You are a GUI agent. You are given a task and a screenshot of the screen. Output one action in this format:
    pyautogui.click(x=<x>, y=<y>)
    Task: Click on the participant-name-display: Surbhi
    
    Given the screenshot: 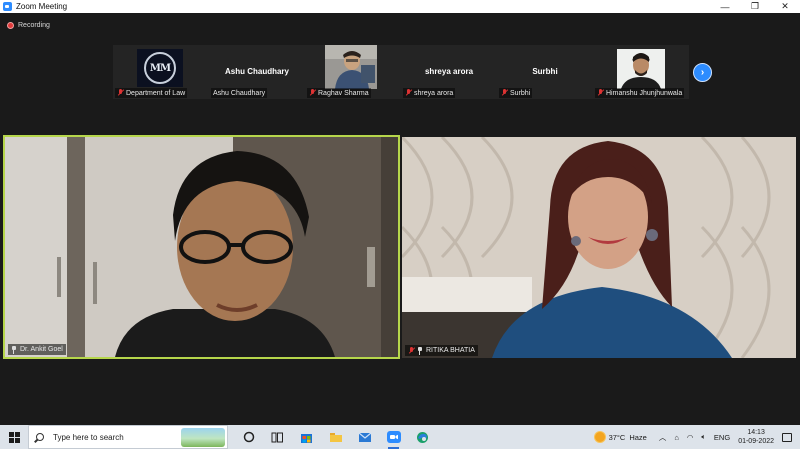 What is the action you would take?
    pyautogui.click(x=545, y=71)
    